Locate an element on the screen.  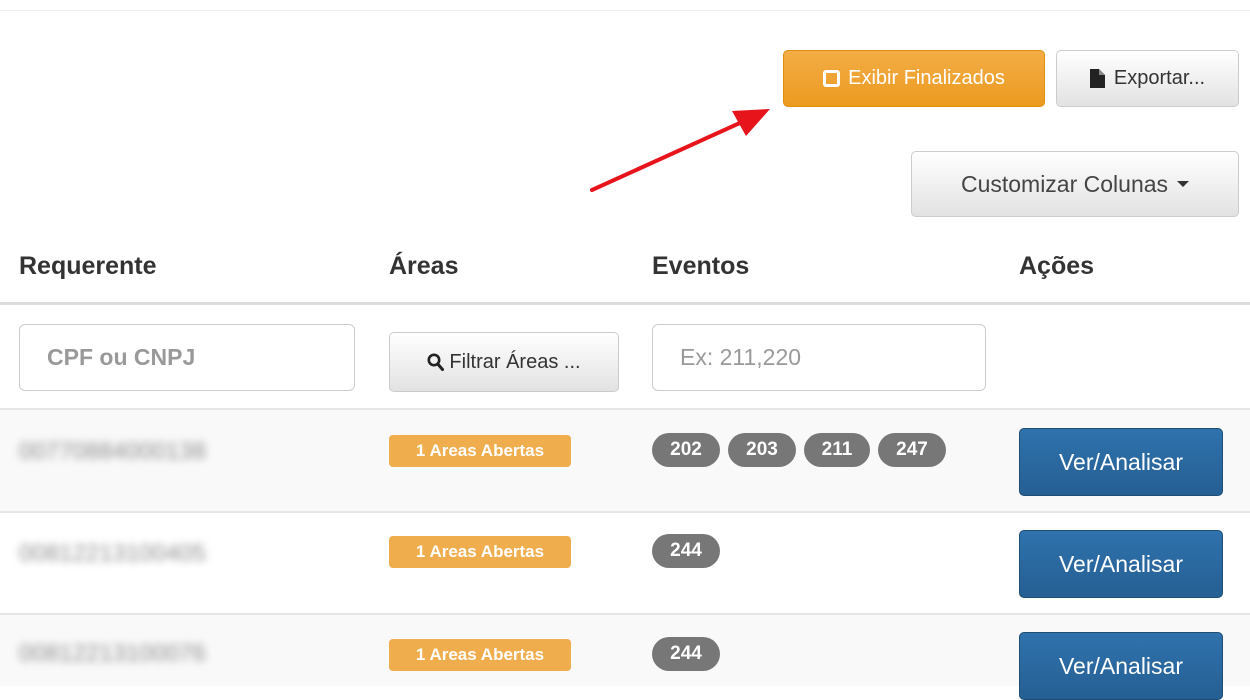
header-eventos: Eventos is located at coordinates (700, 266).